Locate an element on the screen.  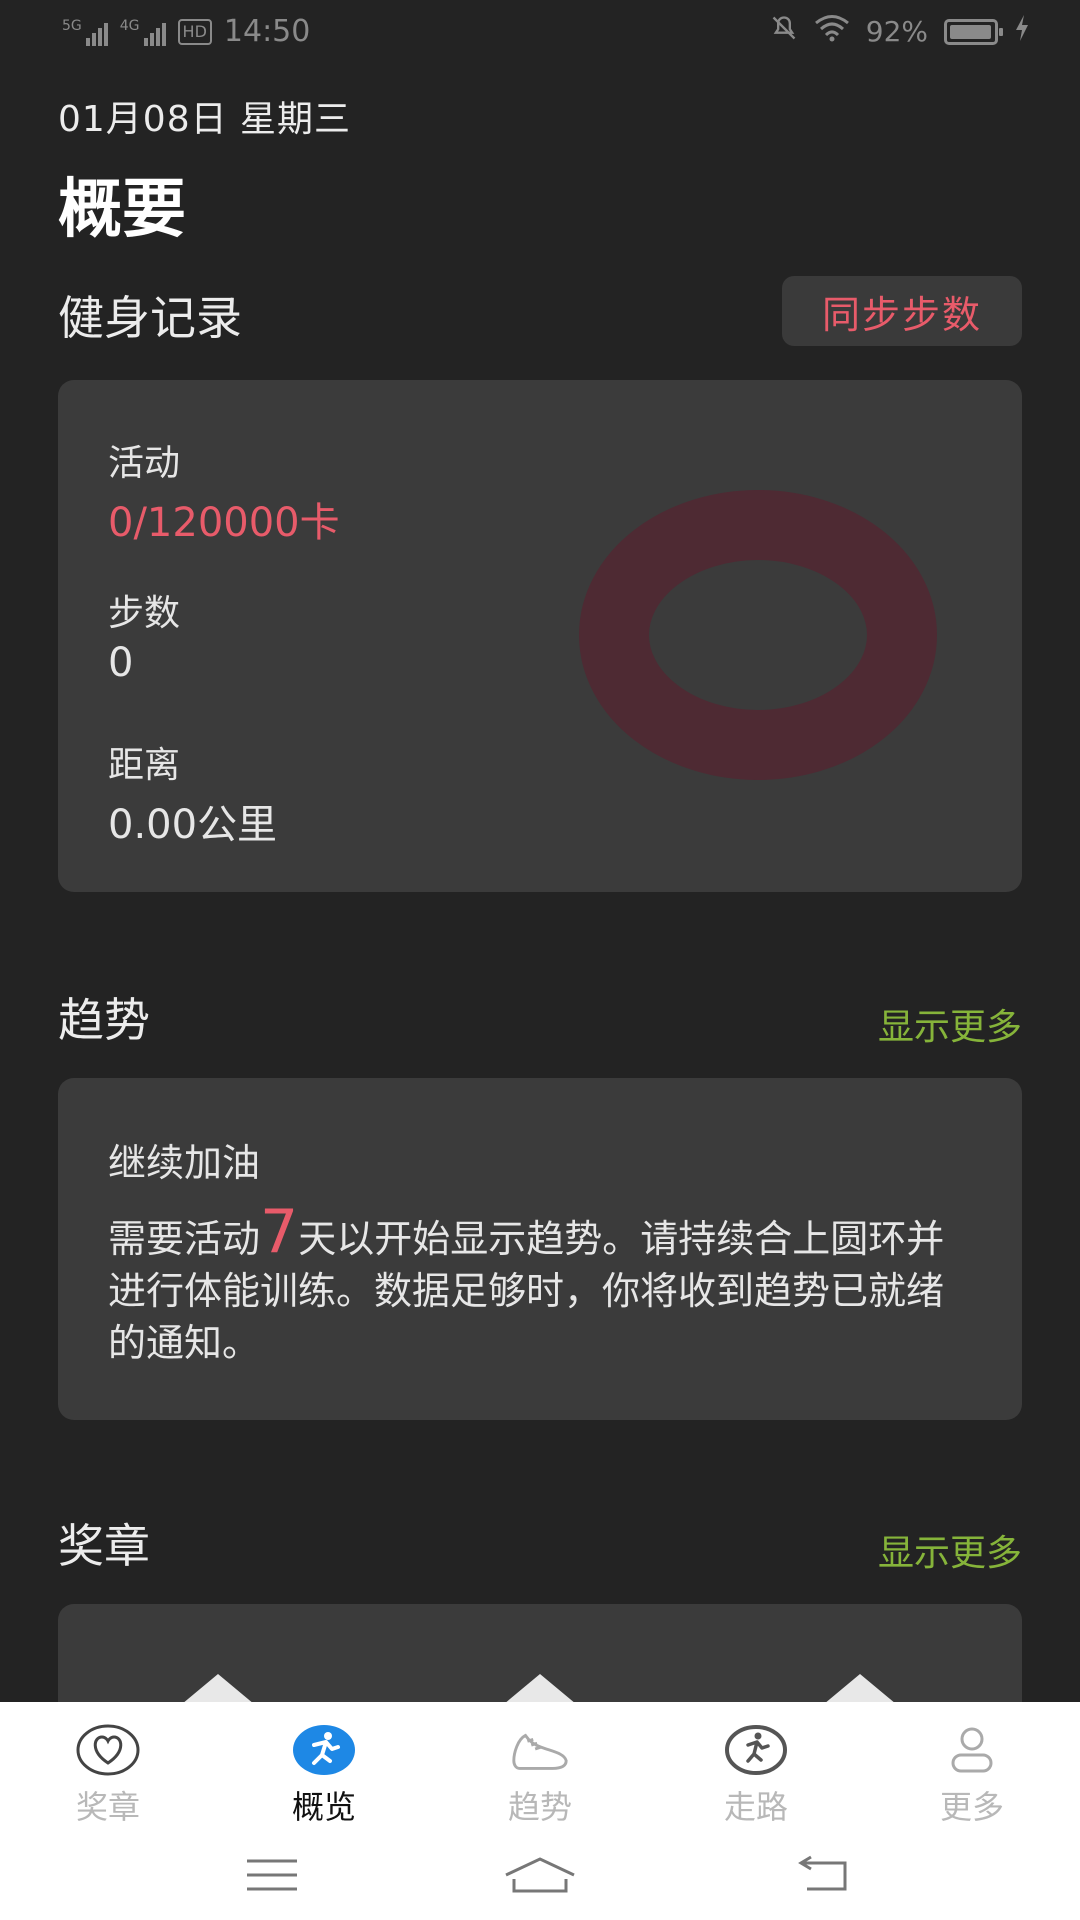
trend-days-number: 7 is located at coordinates (279, 1232).